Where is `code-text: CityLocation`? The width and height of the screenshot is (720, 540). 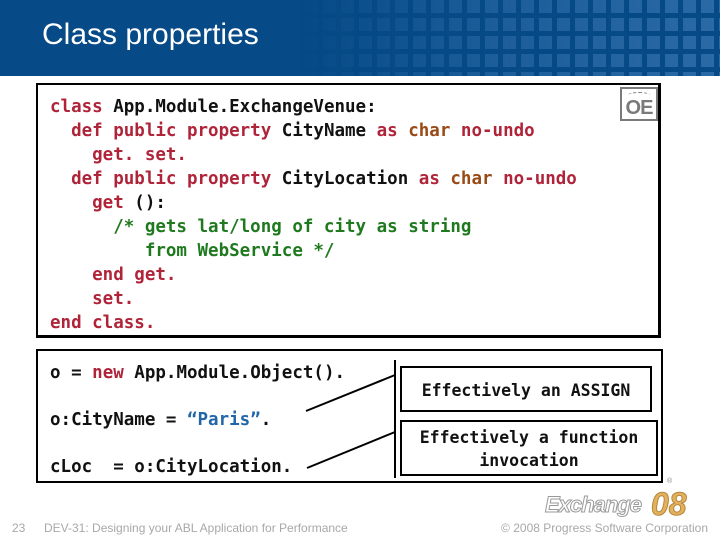 code-text: CityLocation is located at coordinates (345, 179).